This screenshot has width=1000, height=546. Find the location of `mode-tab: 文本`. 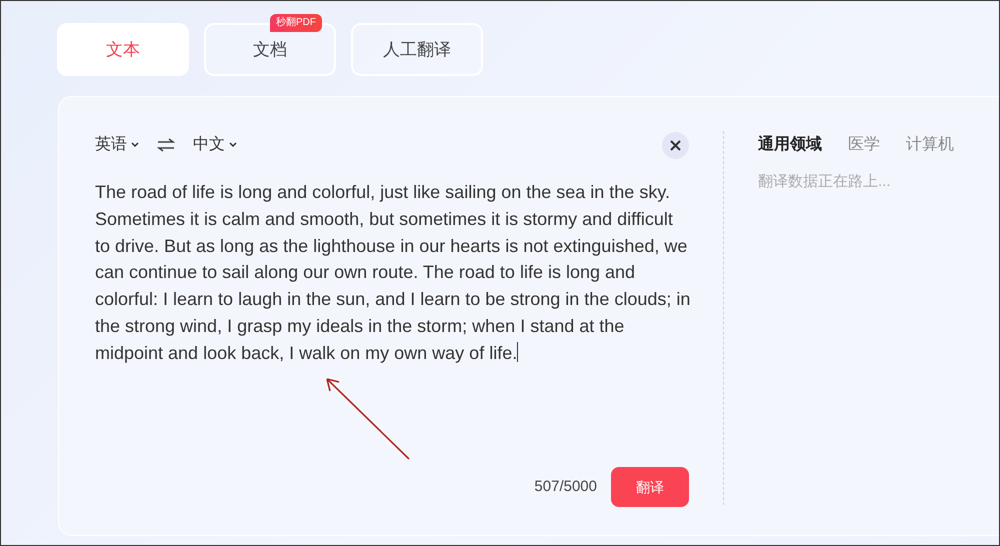

mode-tab: 文本 is located at coordinates (123, 49).